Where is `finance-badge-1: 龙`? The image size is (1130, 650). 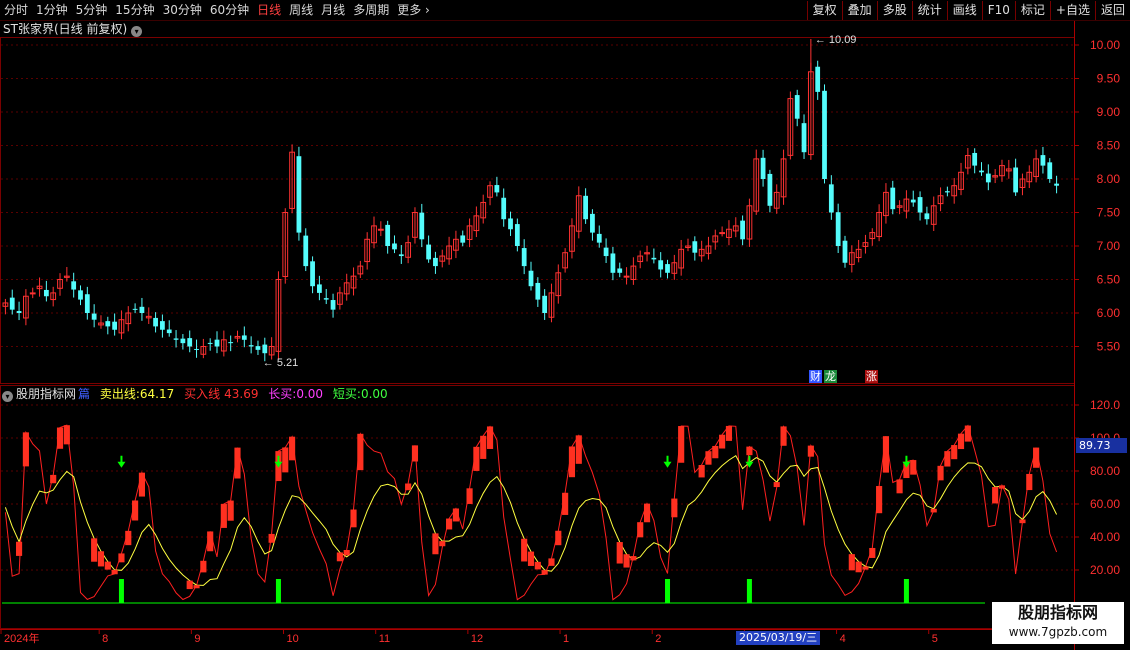
finance-badge-1: 龙 is located at coordinates (830, 376).